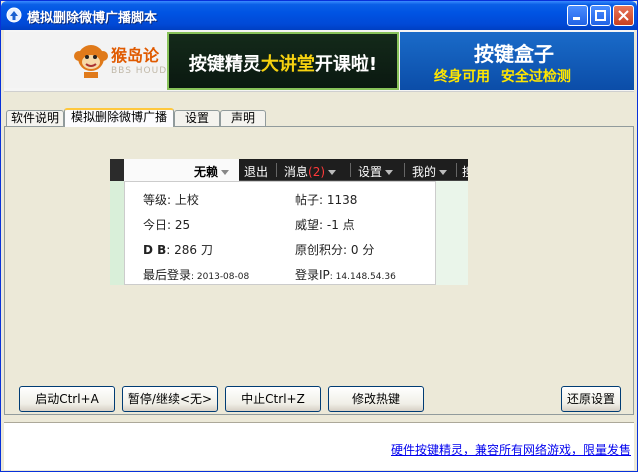 The height and width of the screenshot is (472, 638). I want to click on forum-settings: 设置, so click(376, 171).